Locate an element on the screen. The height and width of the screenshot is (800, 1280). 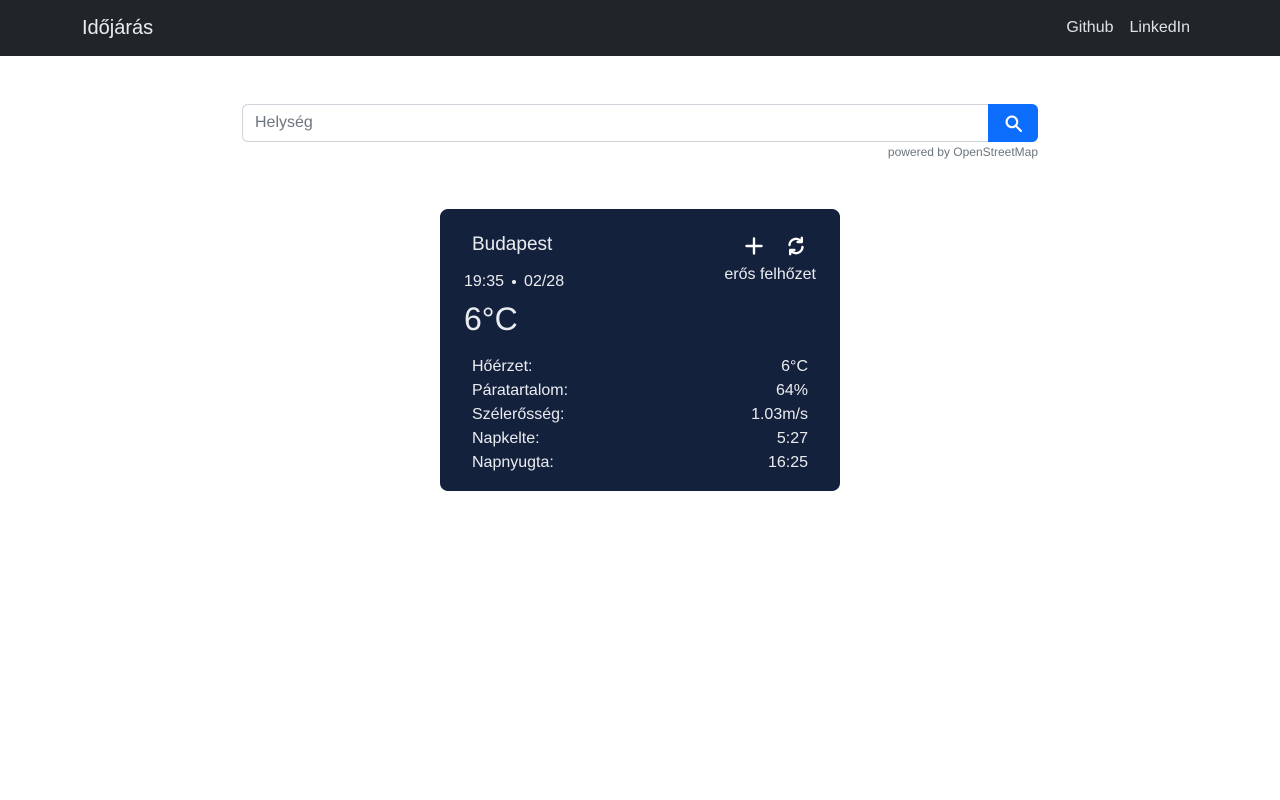
detail-value: 64% is located at coordinates (791, 390).